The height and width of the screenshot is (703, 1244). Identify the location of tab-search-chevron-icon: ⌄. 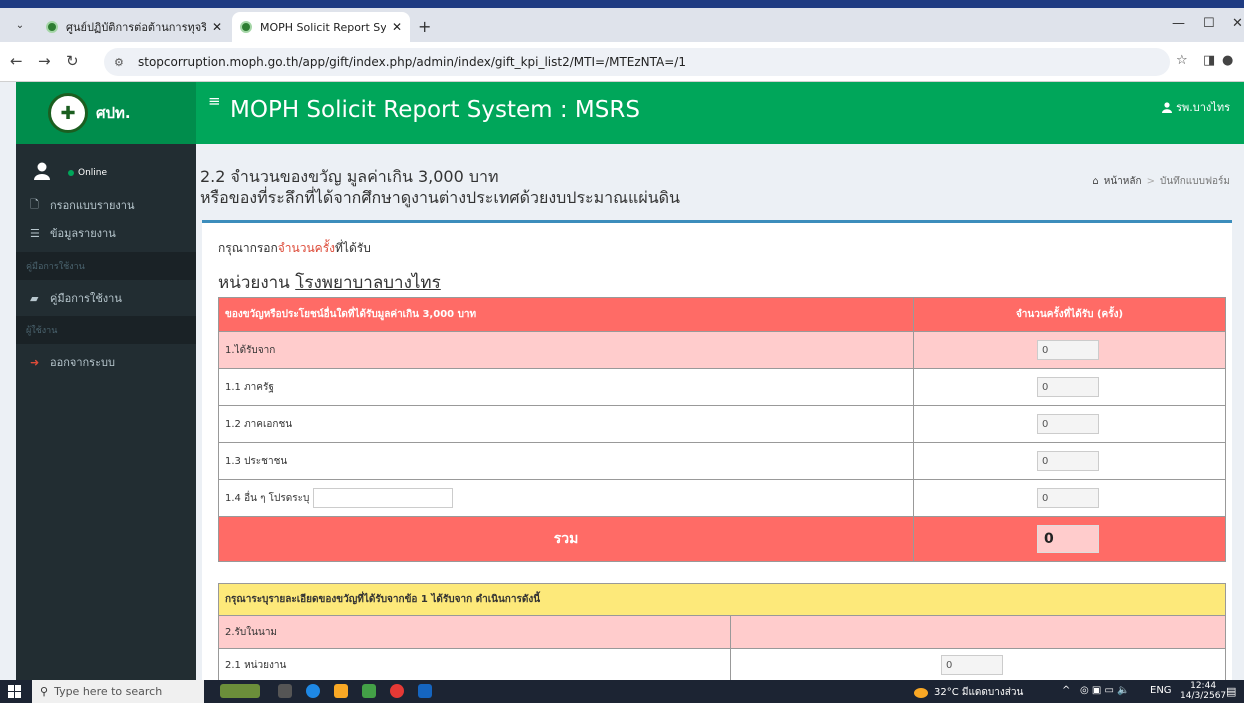
(20, 25).